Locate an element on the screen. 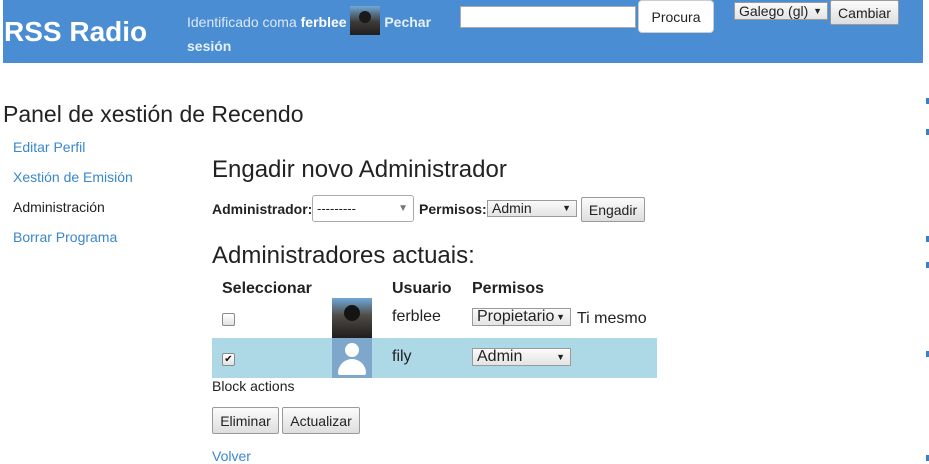 The height and width of the screenshot is (464, 929). logout-link-part2: sesión is located at coordinates (209, 46).